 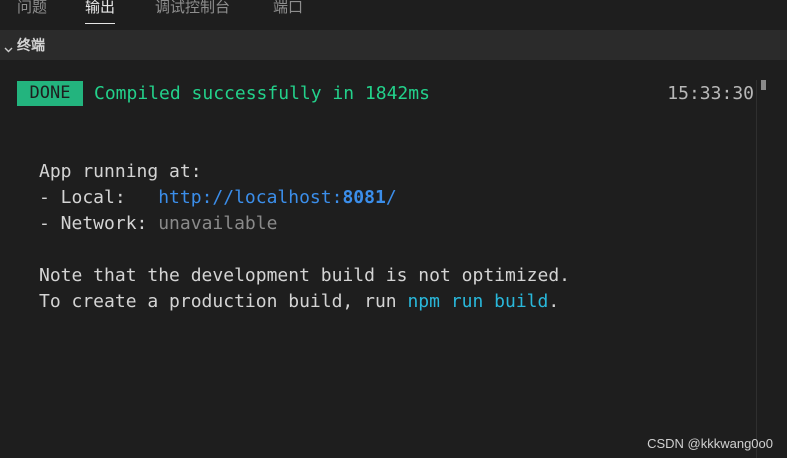 What do you see at coordinates (393, 45) in the screenshot?
I see `terminal-section-header: 终端` at bounding box center [393, 45].